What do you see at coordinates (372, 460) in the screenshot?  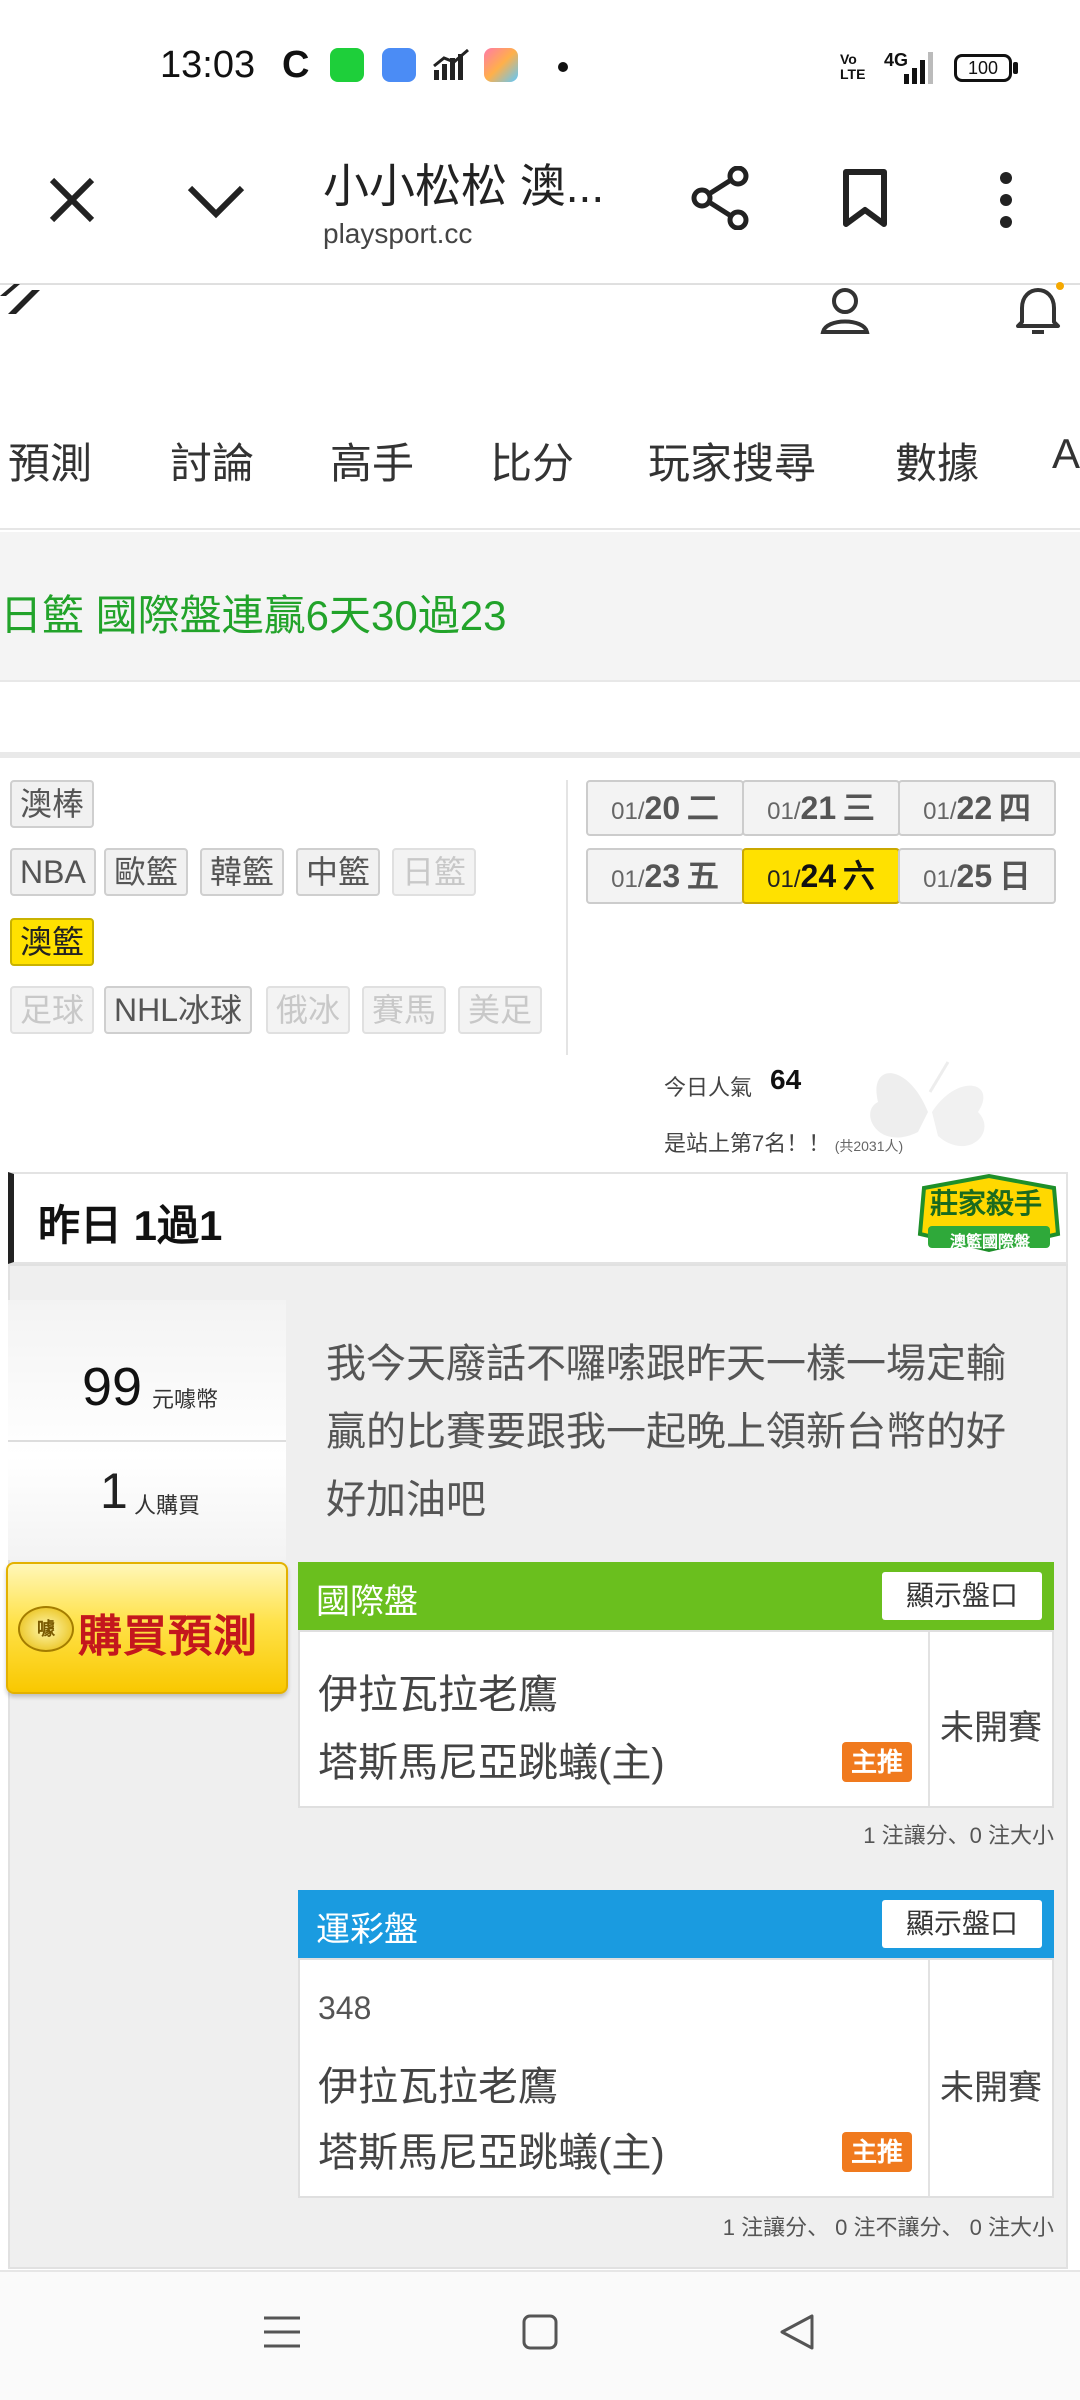 I see `nav-item-experts: 高手` at bounding box center [372, 460].